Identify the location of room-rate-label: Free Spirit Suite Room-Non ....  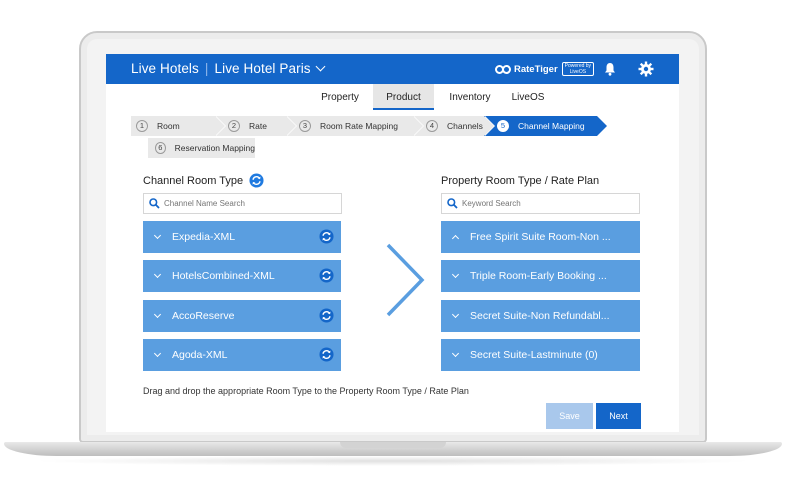
(540, 237).